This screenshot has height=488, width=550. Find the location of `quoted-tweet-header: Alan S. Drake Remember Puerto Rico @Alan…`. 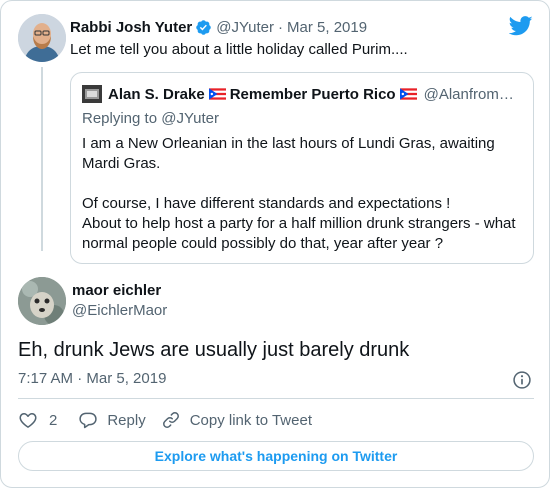

quoted-tweet-header: Alan S. Drake Remember Puerto Rico @Alan… is located at coordinates (302, 94).